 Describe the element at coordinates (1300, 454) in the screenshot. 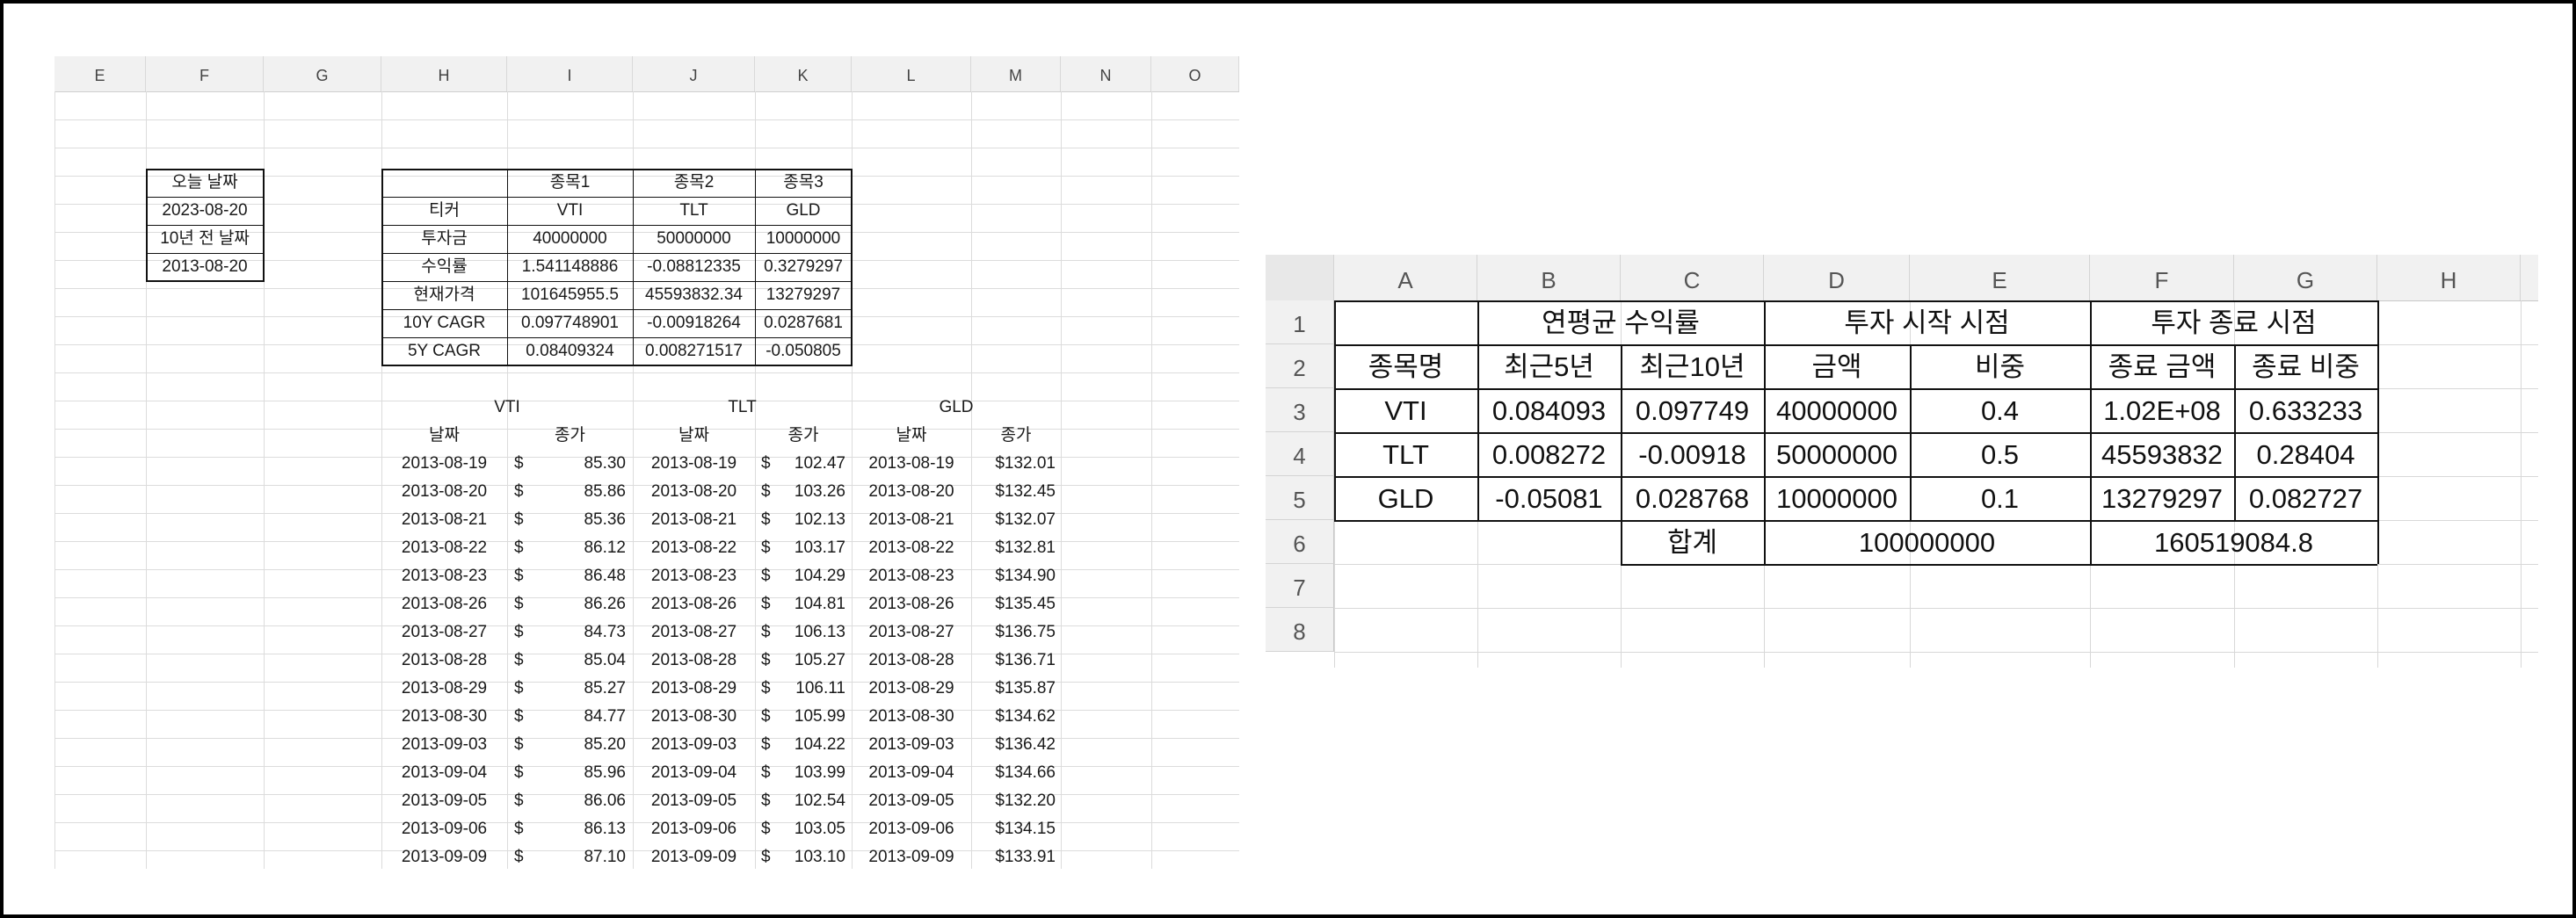

I see `row-header-4: 4` at that location.